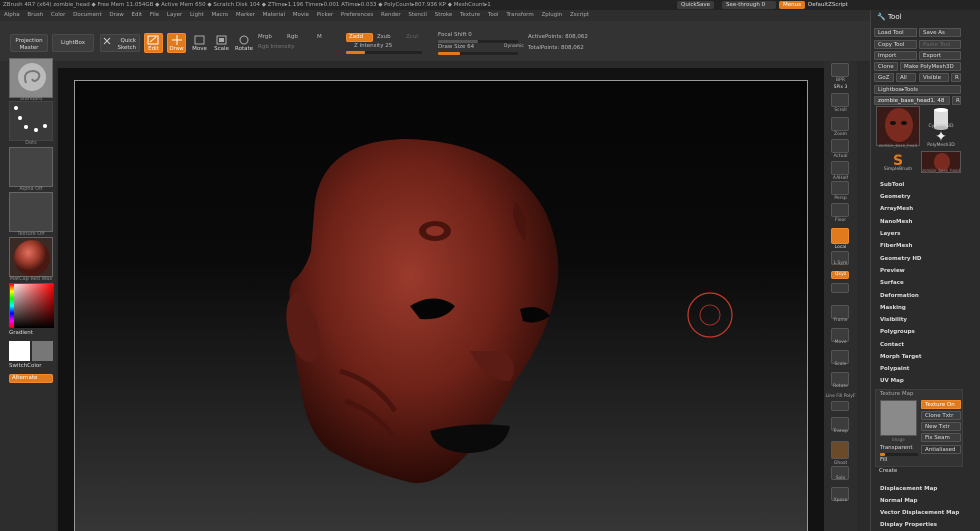 This screenshot has height=531, width=980. I want to click on z-intensity-track, so click(384, 52).